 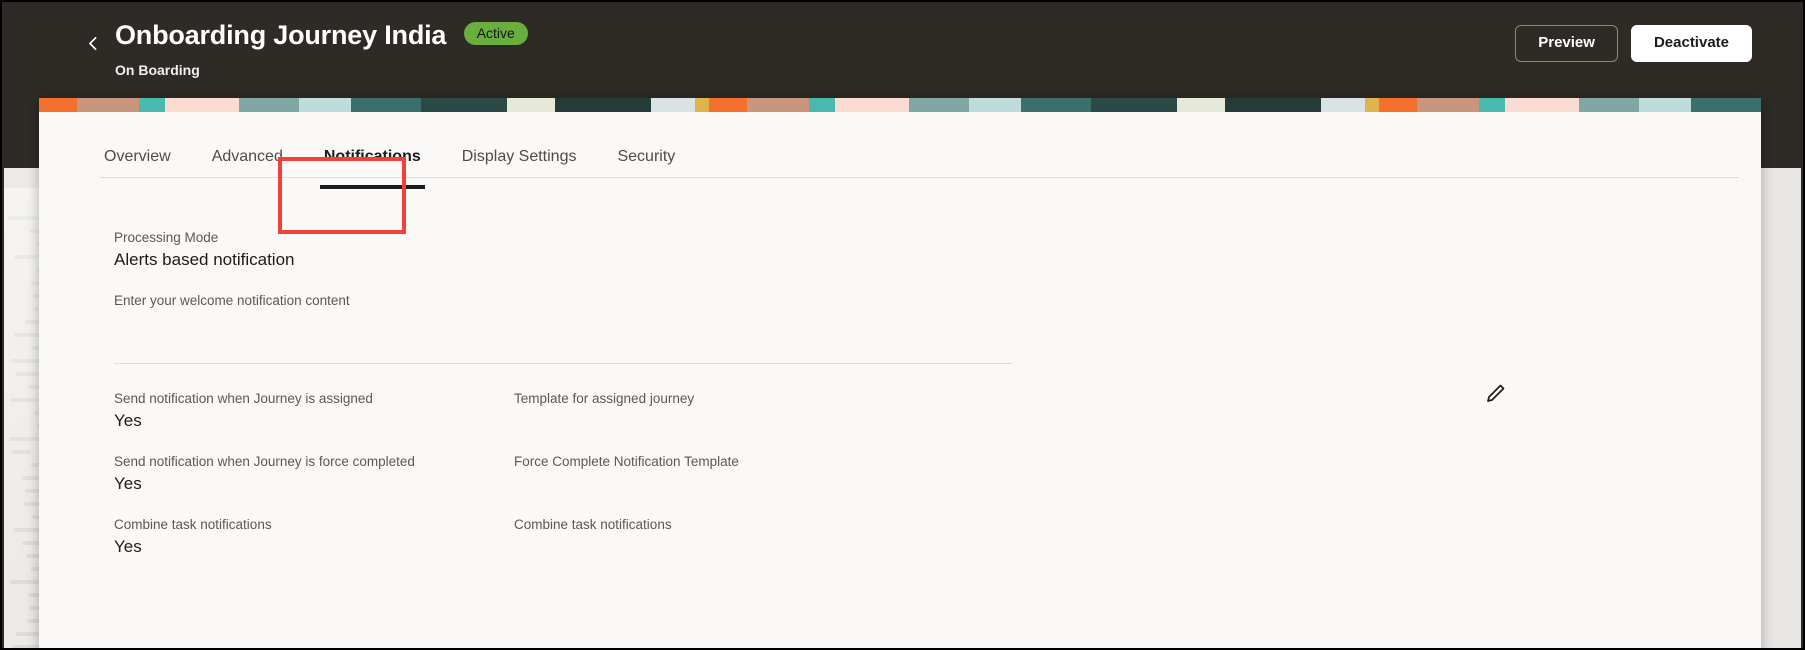 What do you see at coordinates (157, 70) in the screenshot?
I see `page-subtitle: On Boarding` at bounding box center [157, 70].